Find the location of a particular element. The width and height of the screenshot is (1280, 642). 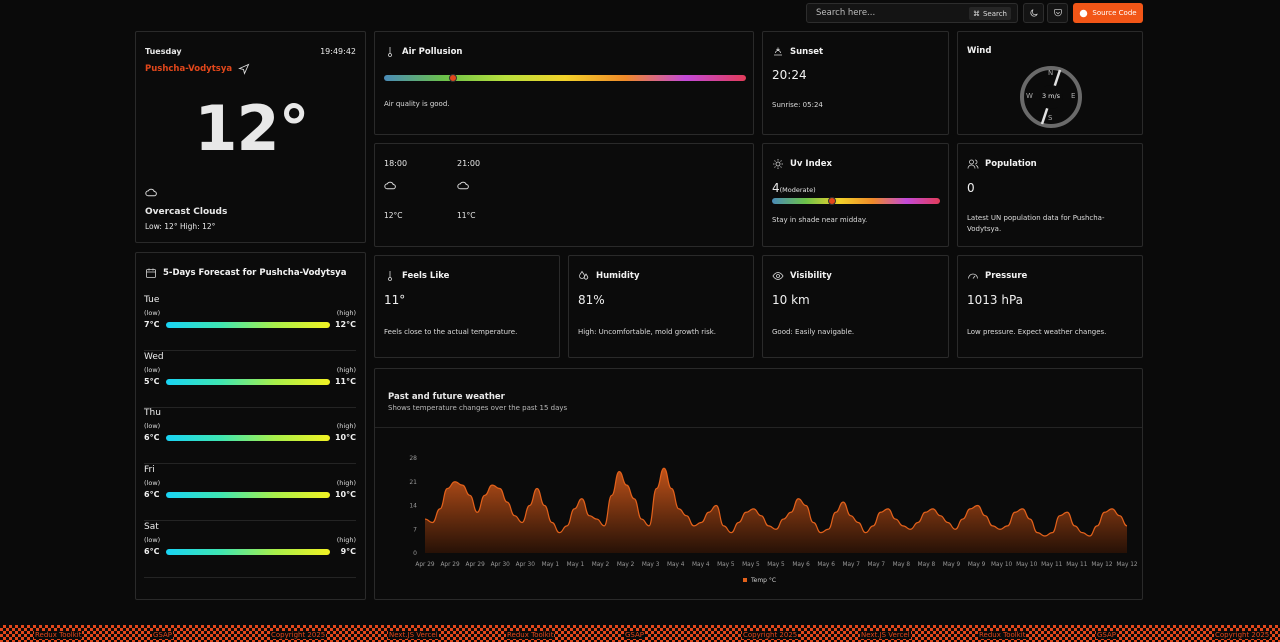

feels-value: 11° is located at coordinates (395, 300).